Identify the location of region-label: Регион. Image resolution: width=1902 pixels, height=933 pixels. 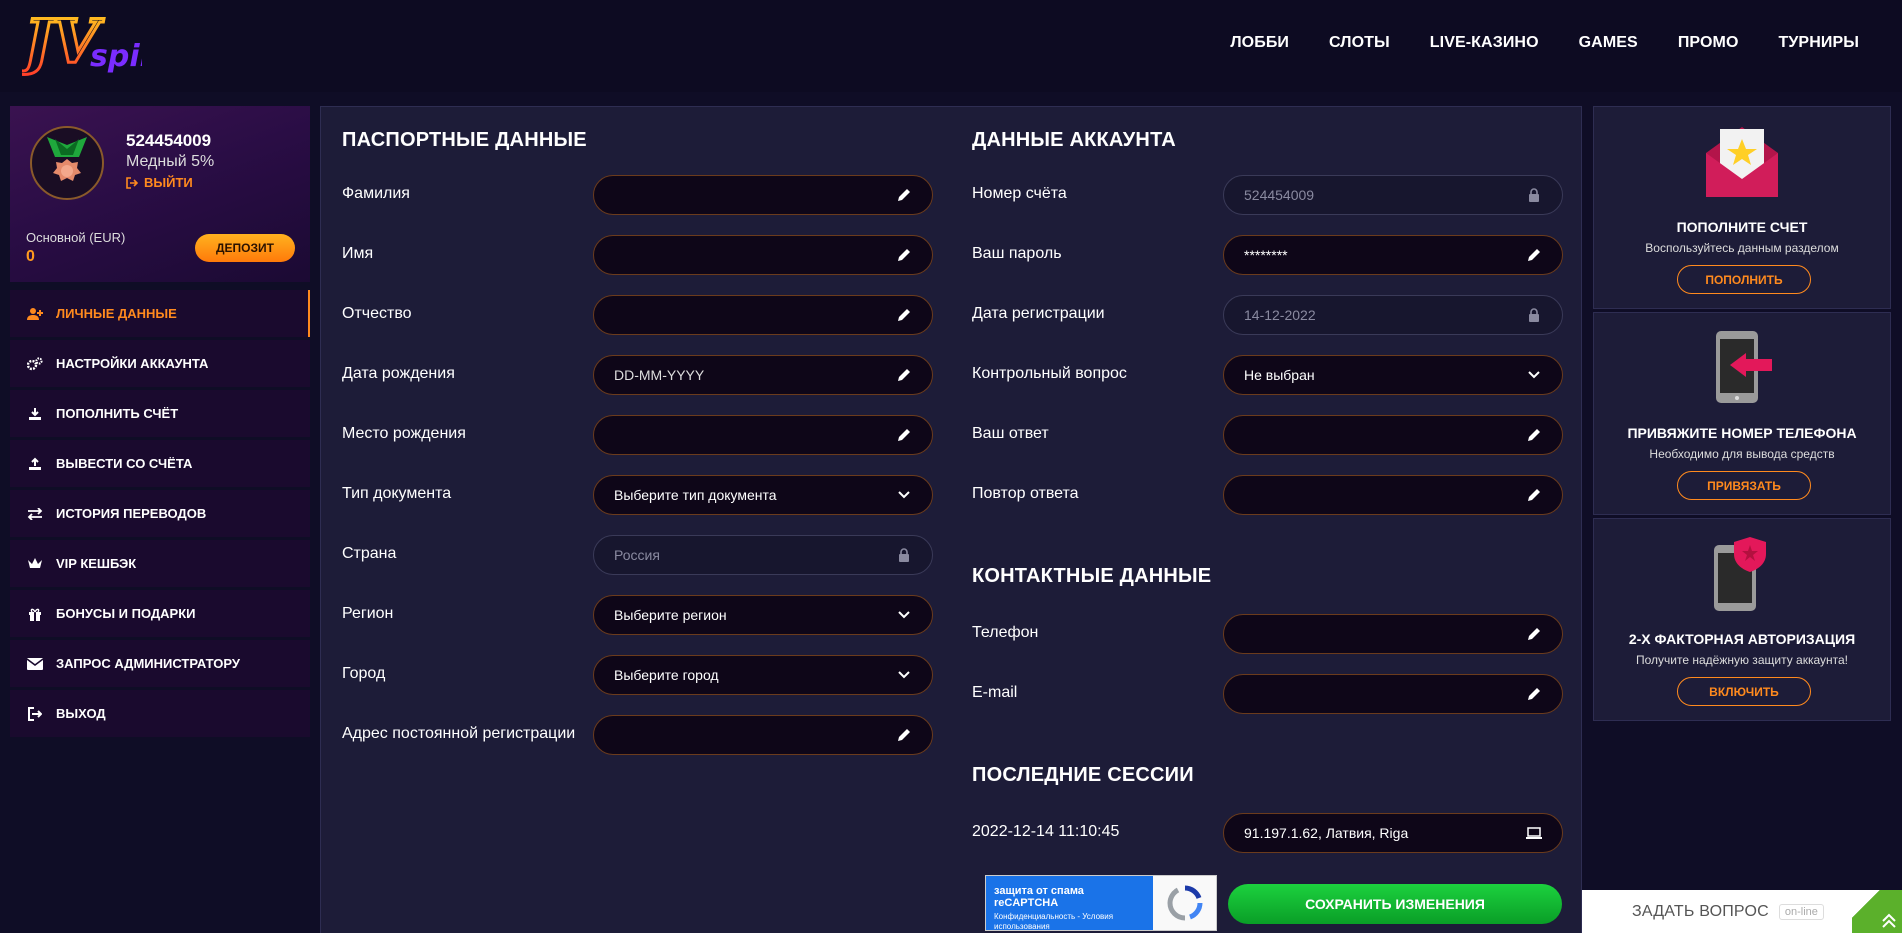
(368, 613).